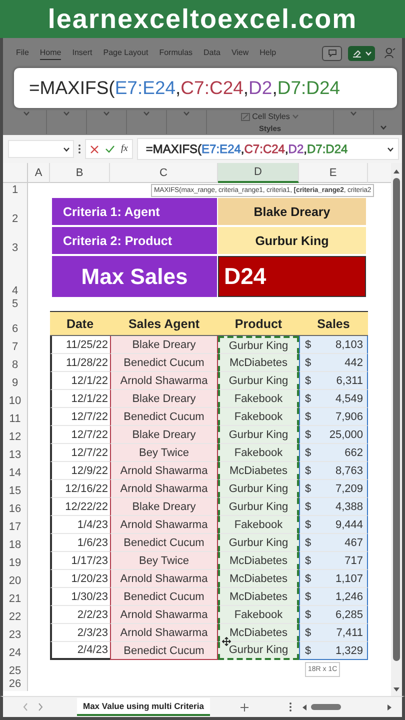 The height and width of the screenshot is (720, 405). What do you see at coordinates (349, 416) in the screenshot?
I see `amount: 7,906` at bounding box center [349, 416].